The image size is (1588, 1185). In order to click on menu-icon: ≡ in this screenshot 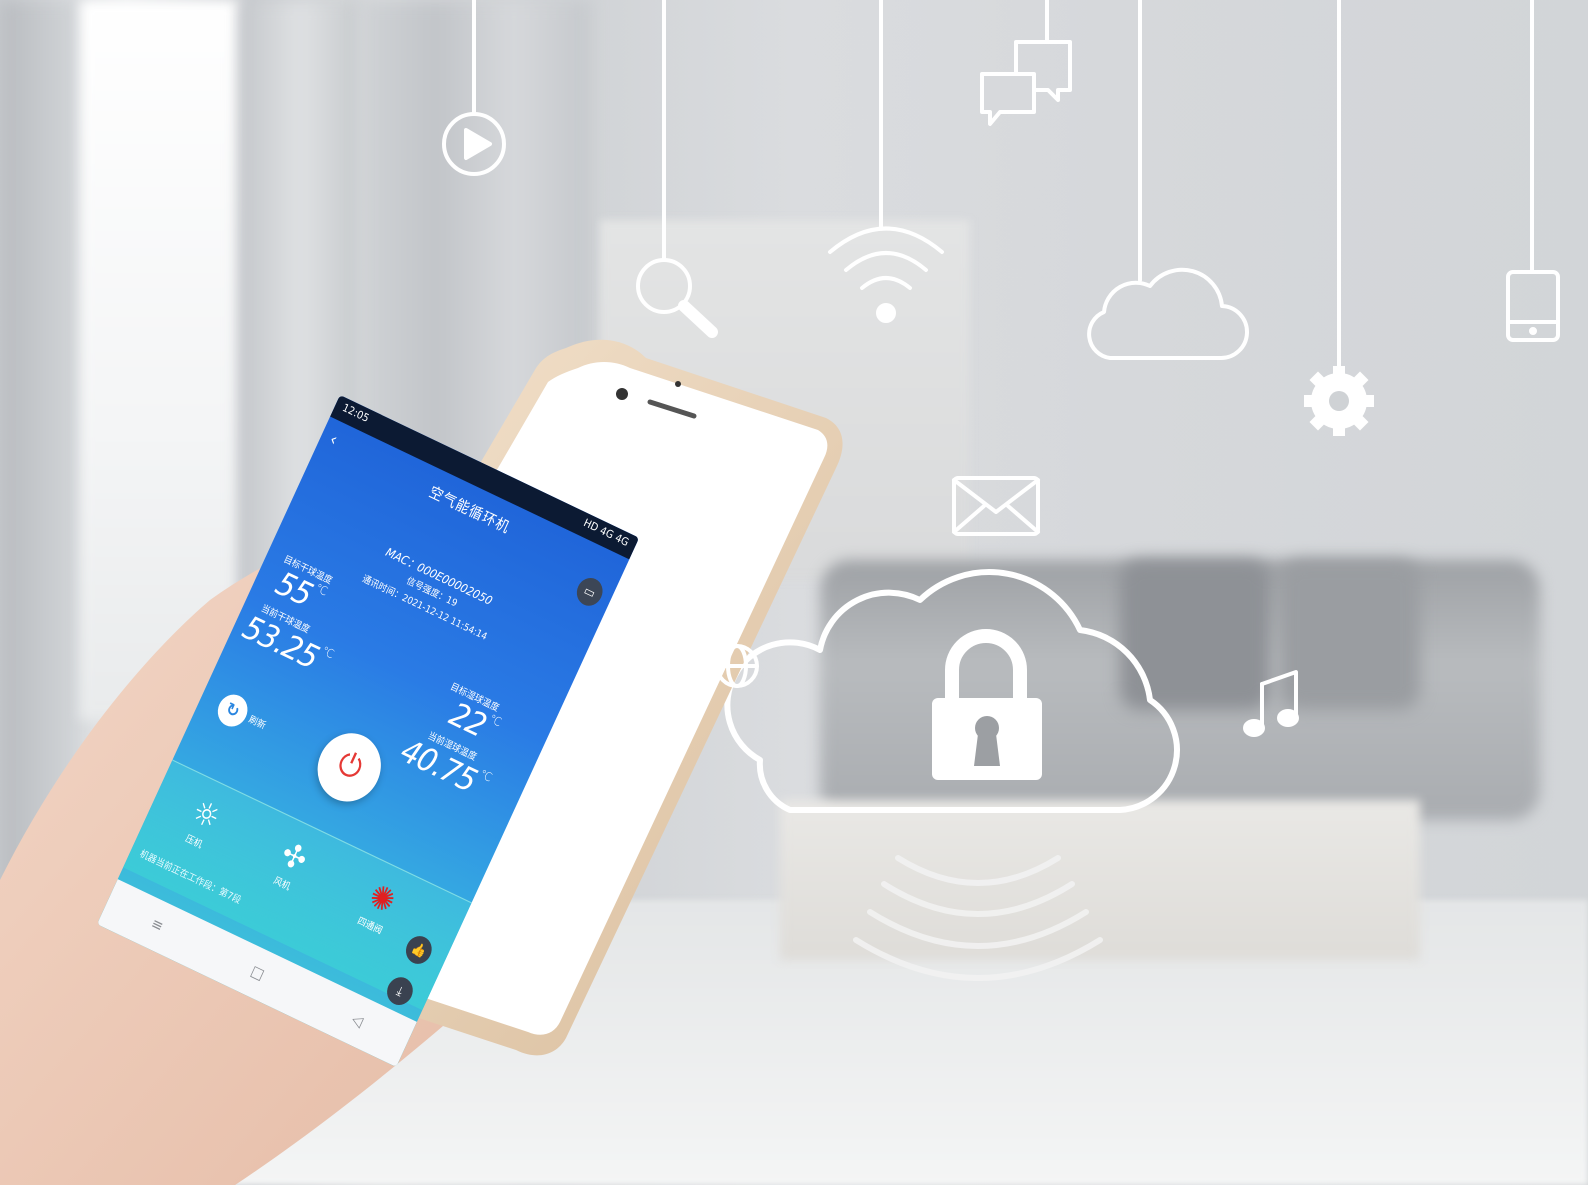, I will do `click(157, 925)`.